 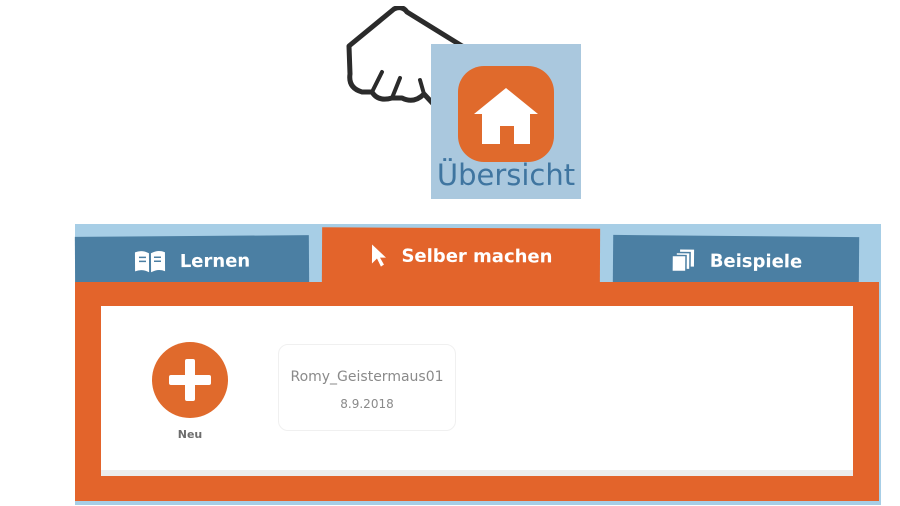 I want to click on tab-selber-machen: Selber machen, so click(x=461, y=256).